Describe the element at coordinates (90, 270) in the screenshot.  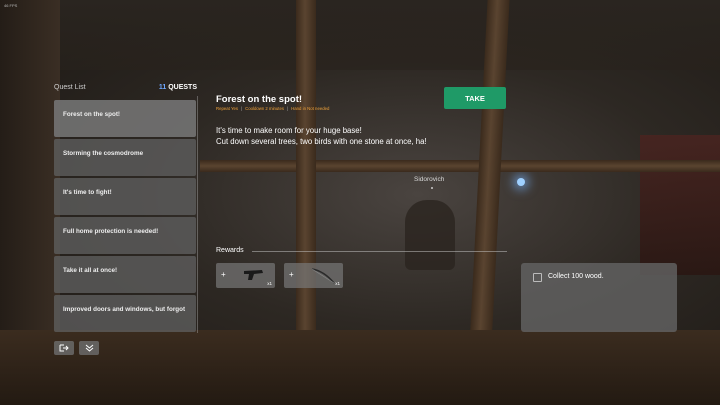
I see `quest-item-label: Take it all at once!` at that location.